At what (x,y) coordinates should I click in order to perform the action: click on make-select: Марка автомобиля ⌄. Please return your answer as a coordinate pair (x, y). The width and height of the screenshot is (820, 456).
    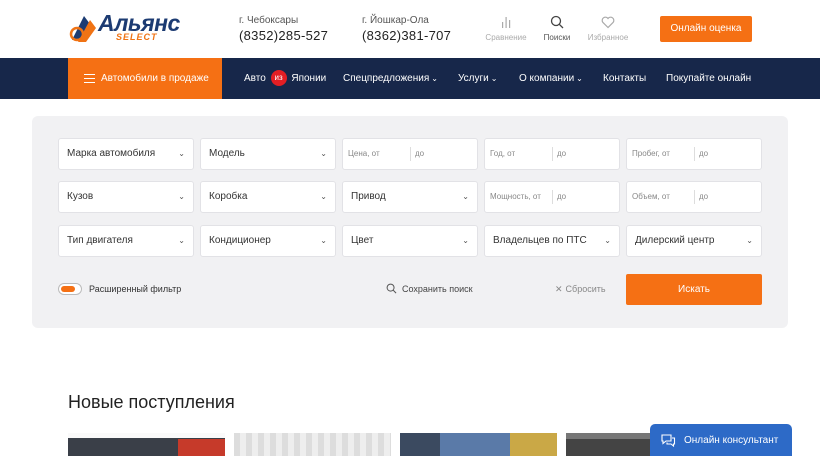
    Looking at the image, I should click on (126, 154).